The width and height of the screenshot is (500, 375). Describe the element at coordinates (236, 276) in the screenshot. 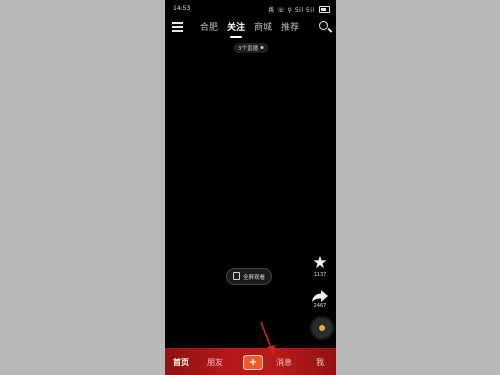

I see `fullscreen-icon` at that location.